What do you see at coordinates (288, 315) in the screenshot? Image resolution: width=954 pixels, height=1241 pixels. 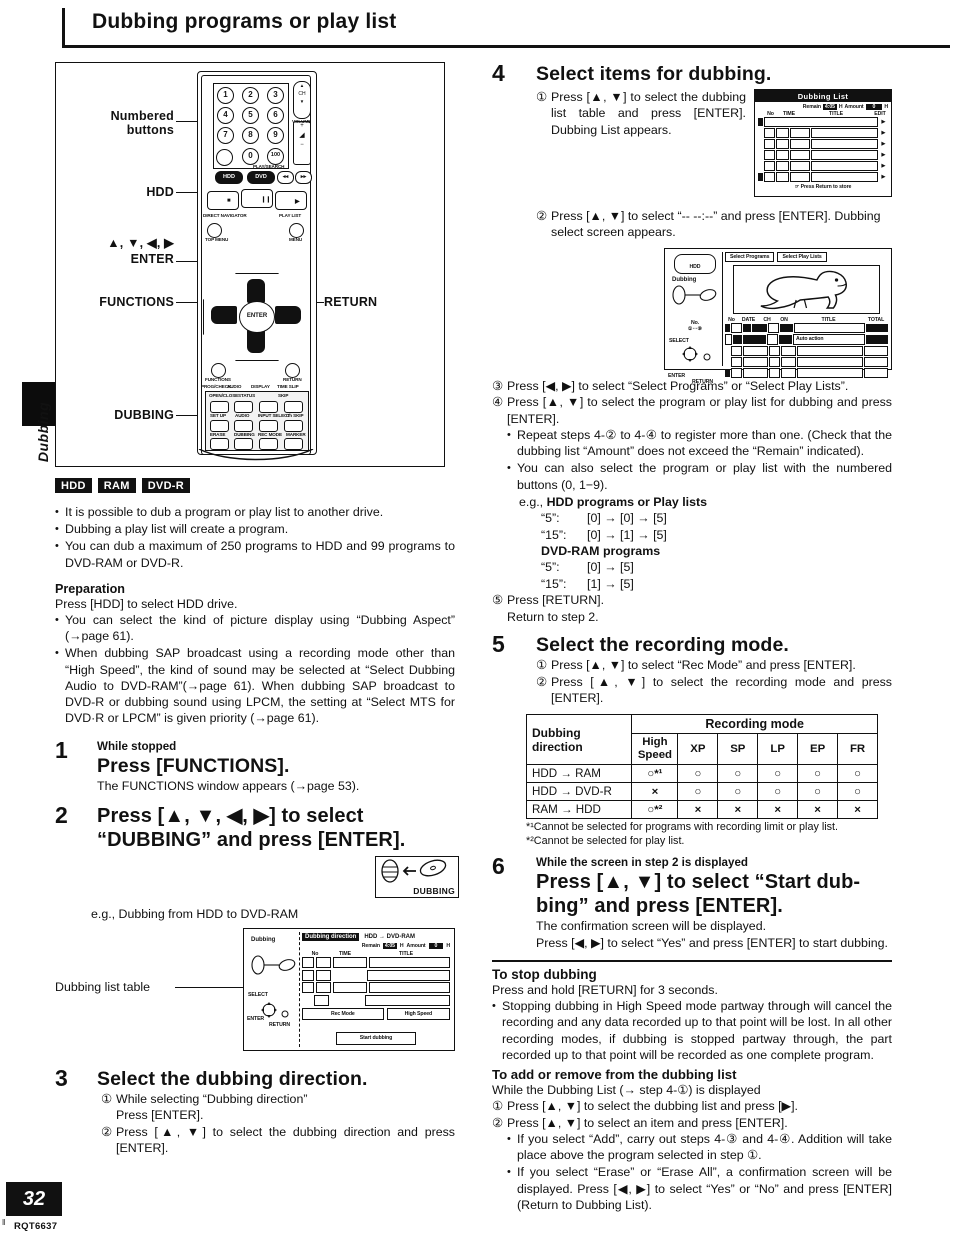 I see `cursor-right-button` at bounding box center [288, 315].